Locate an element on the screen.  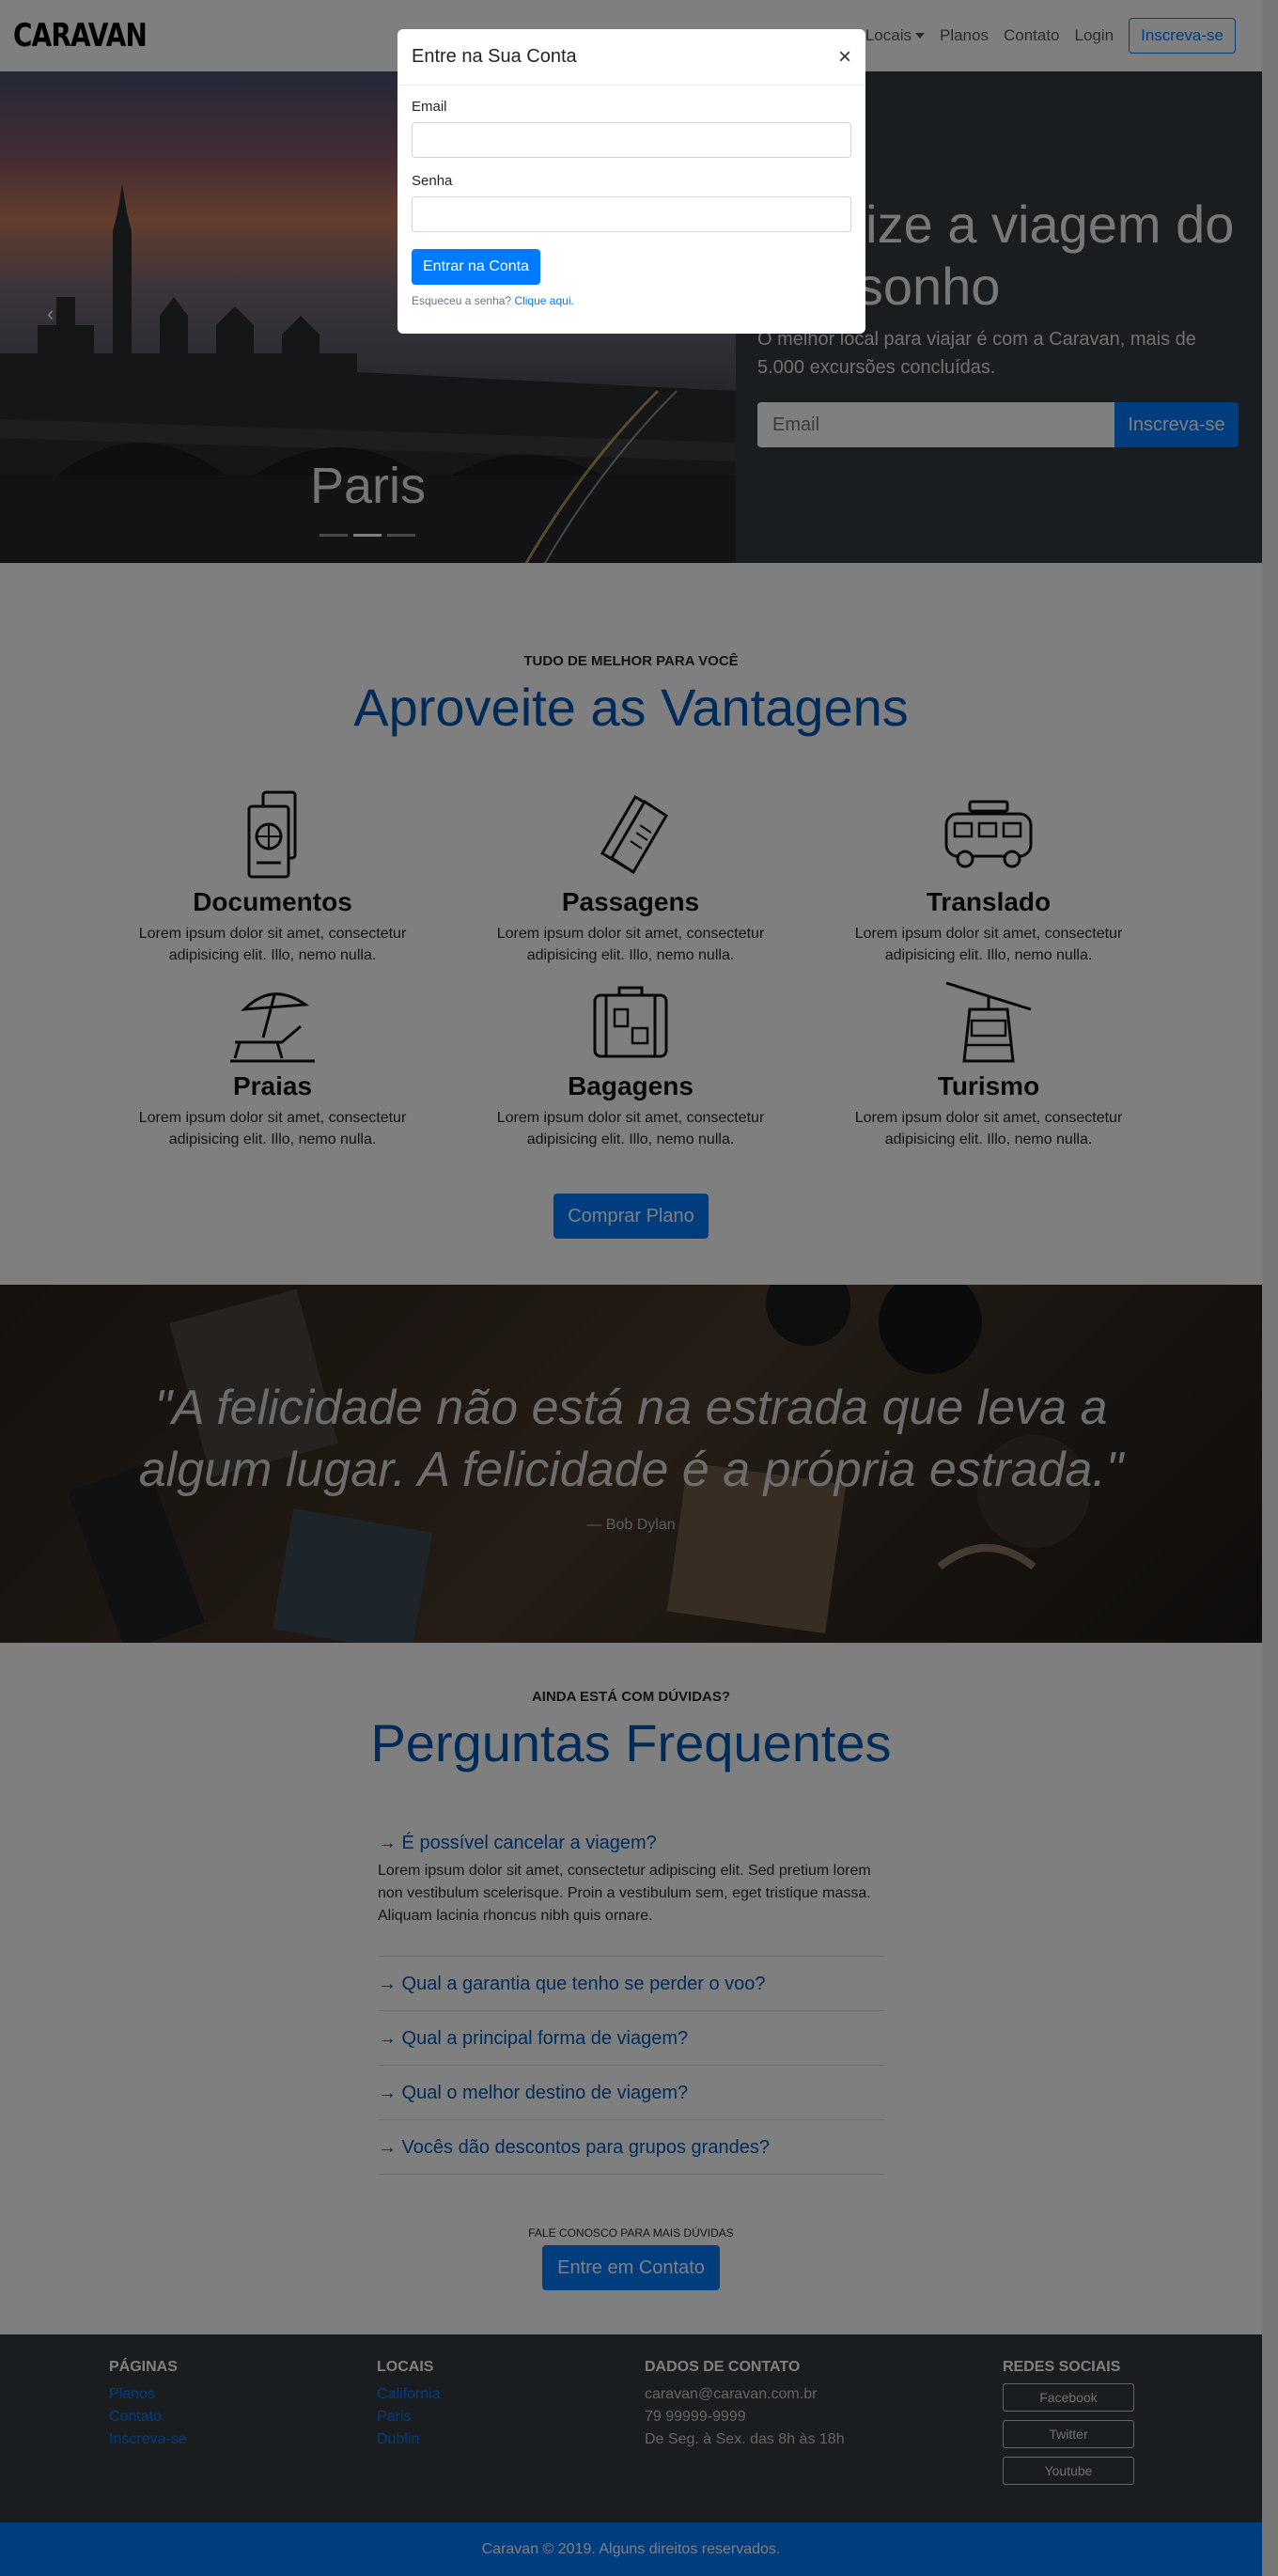
modal-title: Entre na Sua Conta is located at coordinates (494, 56).